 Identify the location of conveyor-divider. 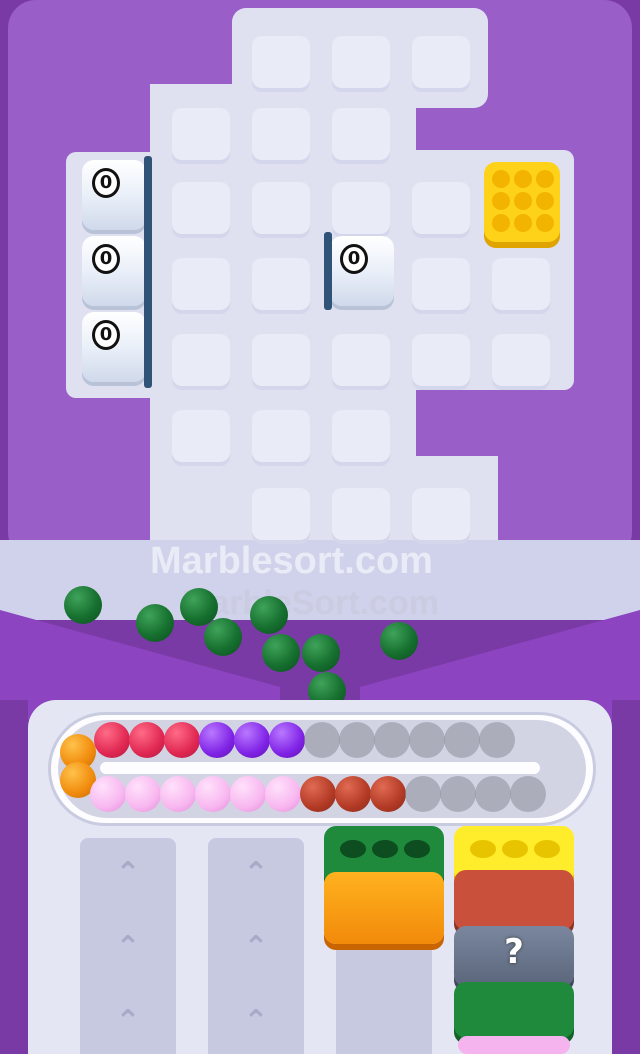
(320, 768).